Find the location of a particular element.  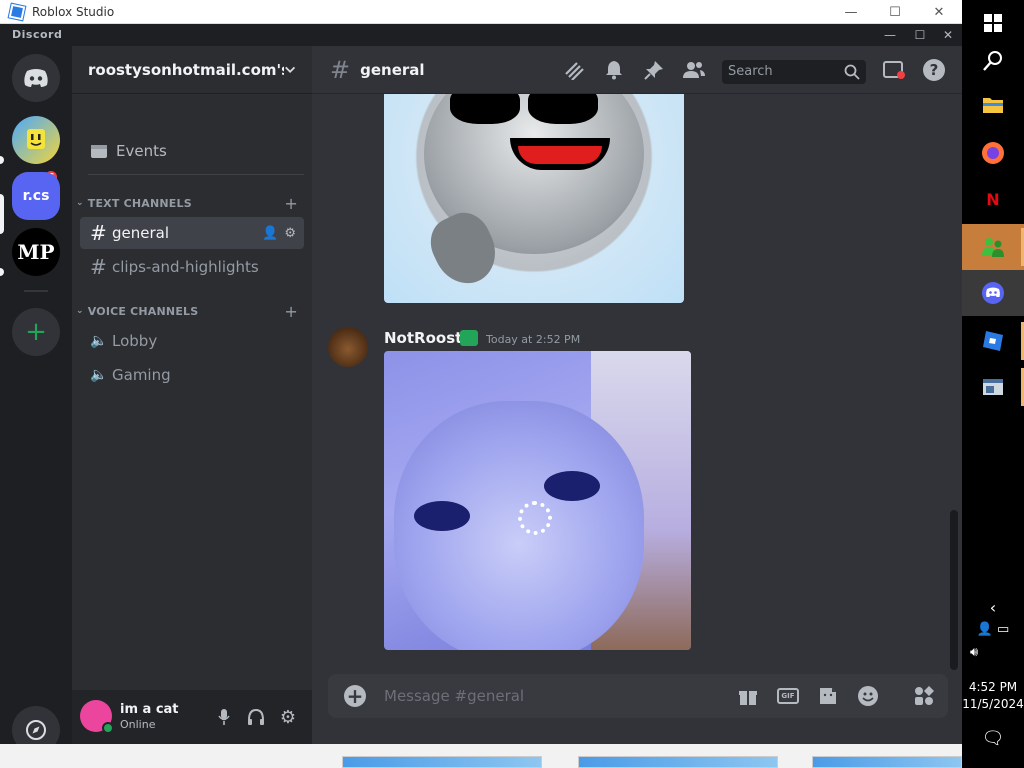

sticker-icon is located at coordinates (828, 696).